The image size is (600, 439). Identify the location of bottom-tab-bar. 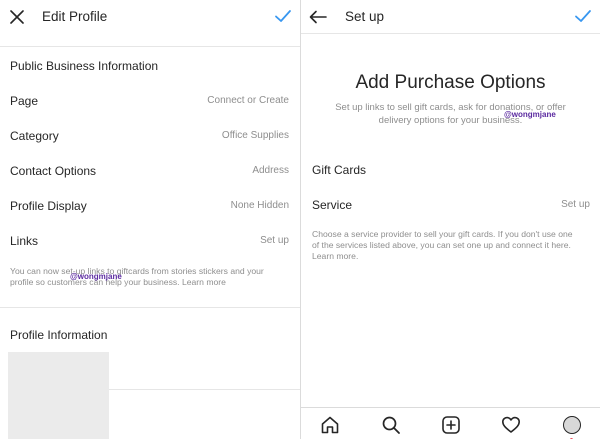
(450, 423).